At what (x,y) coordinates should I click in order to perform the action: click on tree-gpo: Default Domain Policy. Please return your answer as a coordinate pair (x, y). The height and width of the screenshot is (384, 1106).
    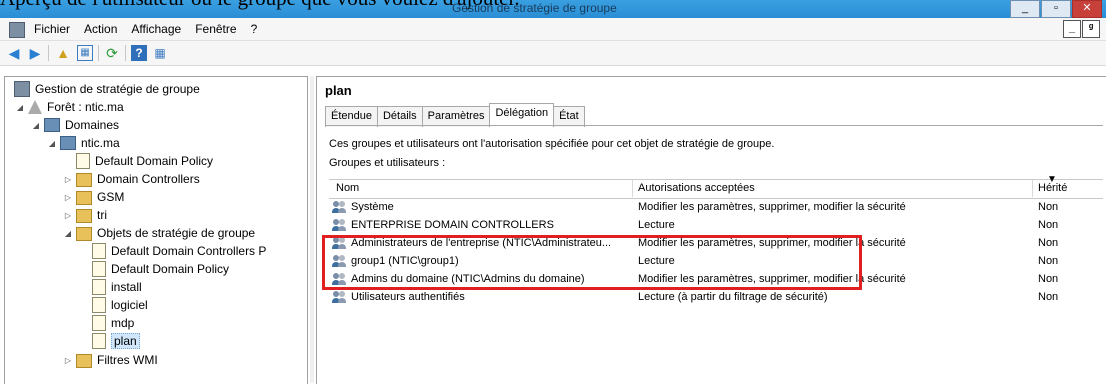
    Looking at the image, I should click on (159, 269).